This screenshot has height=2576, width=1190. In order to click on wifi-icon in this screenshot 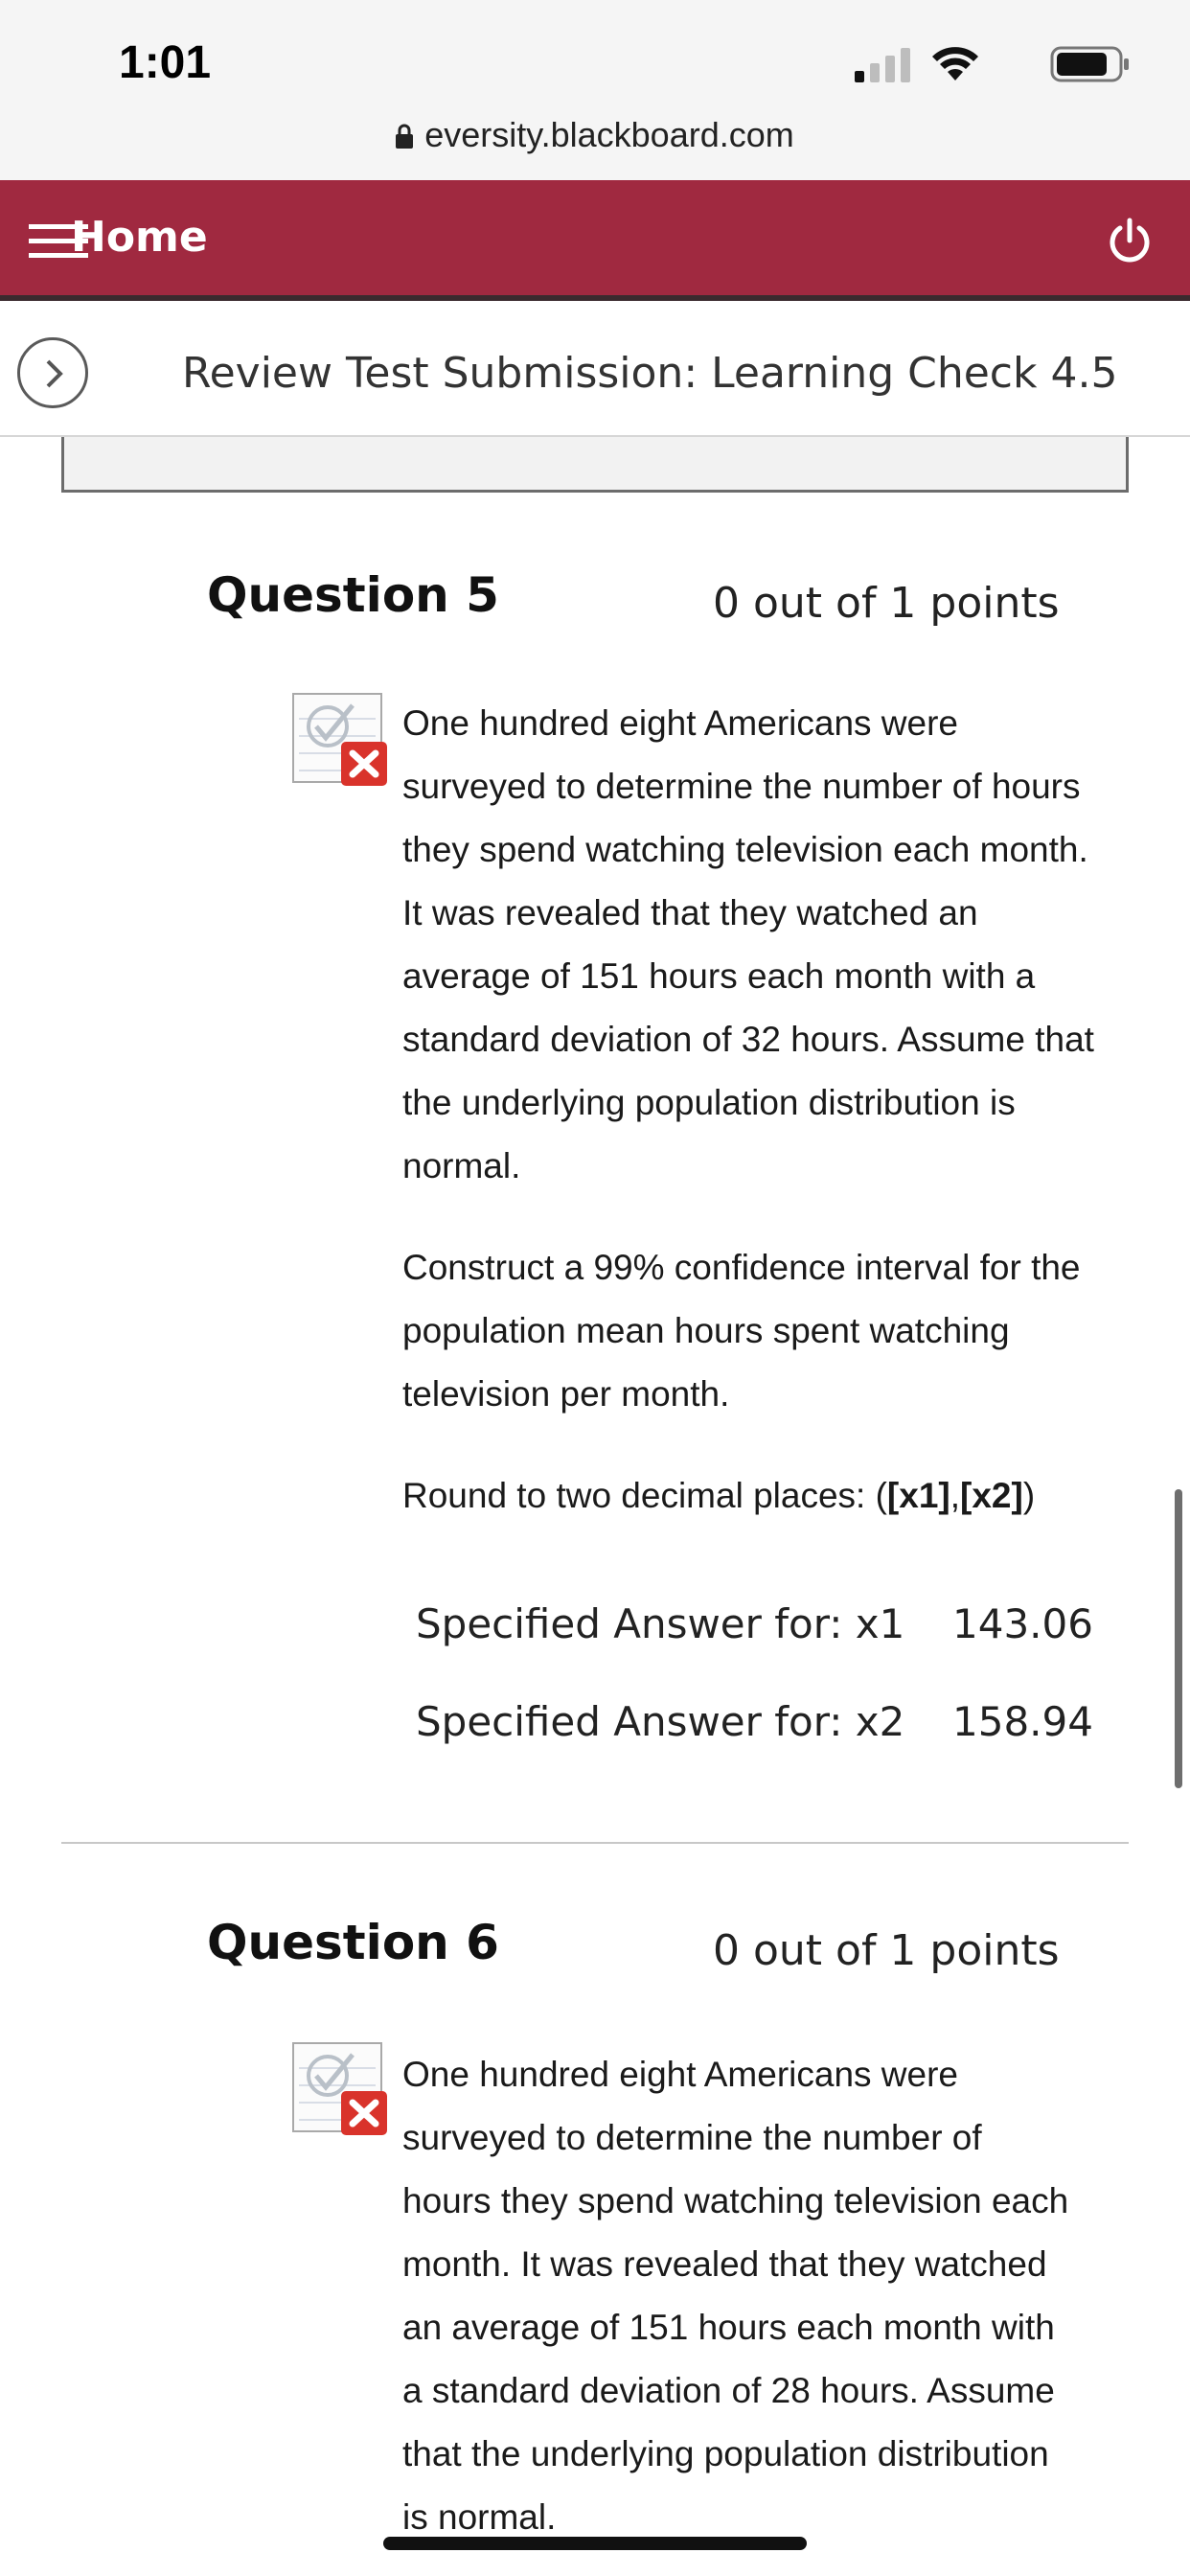, I will do `click(955, 63)`.